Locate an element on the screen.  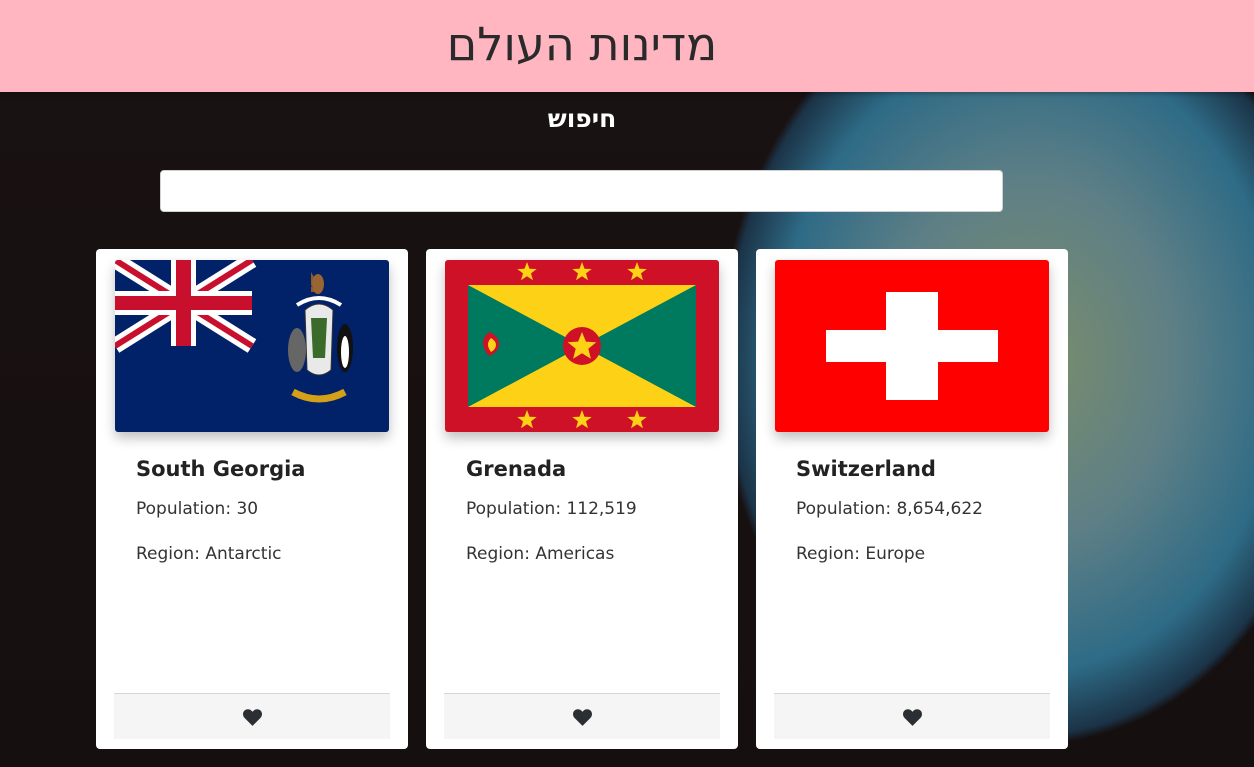
grenada-flag is located at coordinates (582, 346).